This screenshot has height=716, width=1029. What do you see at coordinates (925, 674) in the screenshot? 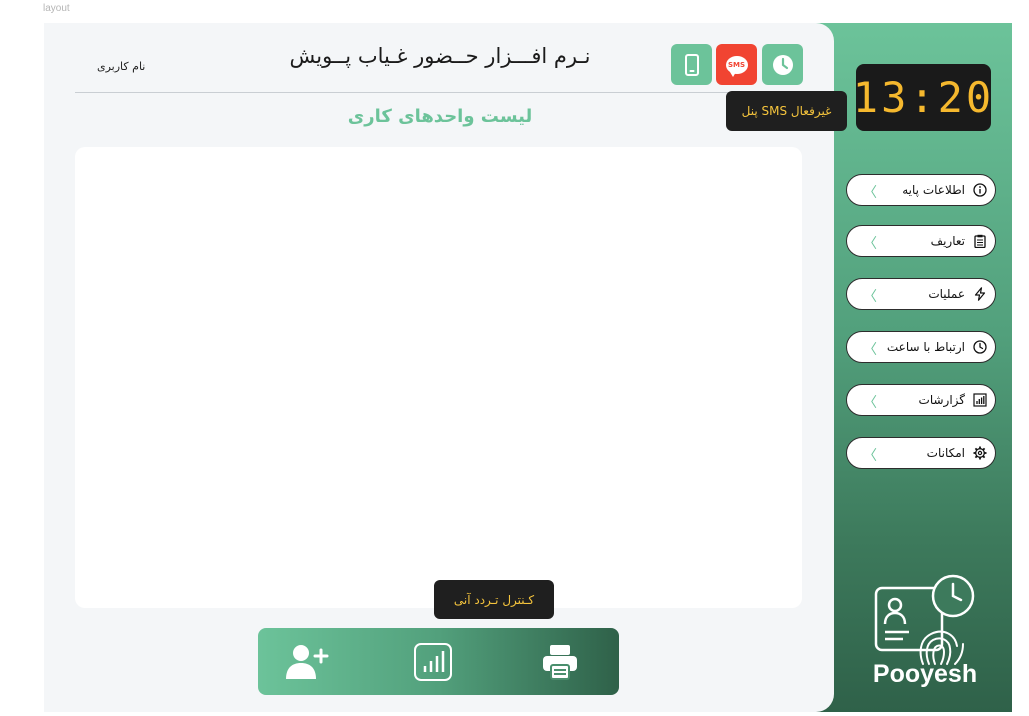
I see `brand-name: Pooyesh` at bounding box center [925, 674].